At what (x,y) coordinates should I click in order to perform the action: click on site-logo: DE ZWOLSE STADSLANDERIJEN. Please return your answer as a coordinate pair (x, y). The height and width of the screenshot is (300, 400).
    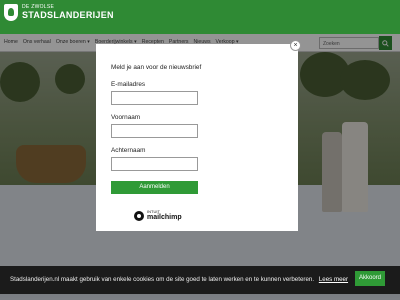
    Looking at the image, I should click on (59, 12).